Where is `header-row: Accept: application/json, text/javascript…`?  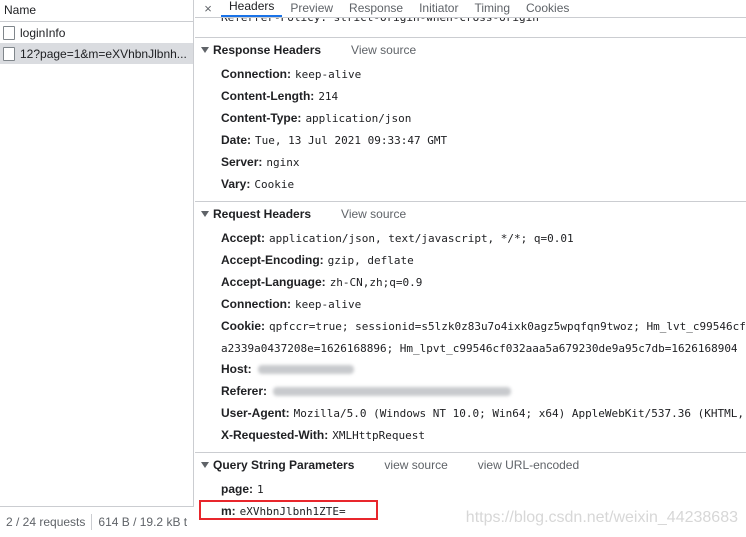
header-row: Accept: application/json, text/javascript… is located at coordinates (397, 238).